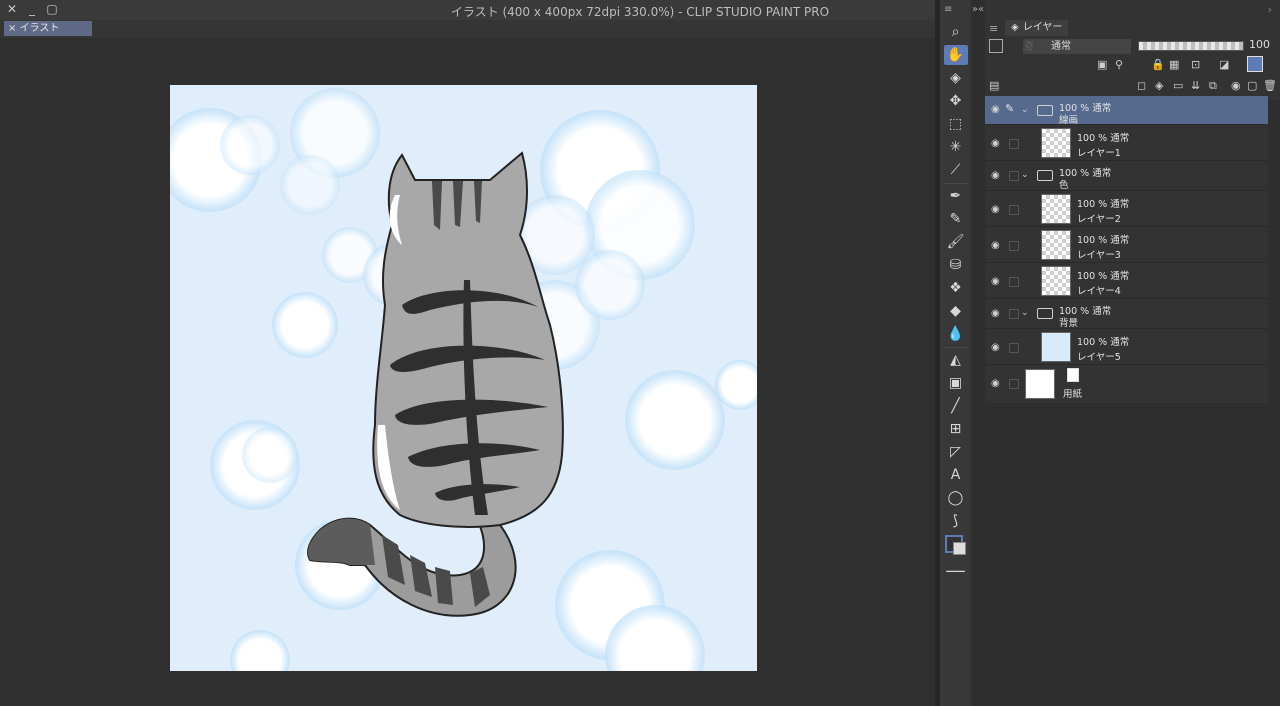  What do you see at coordinates (978, 10) in the screenshot?
I see `collapse-arrows-icon: »«` at bounding box center [978, 10].